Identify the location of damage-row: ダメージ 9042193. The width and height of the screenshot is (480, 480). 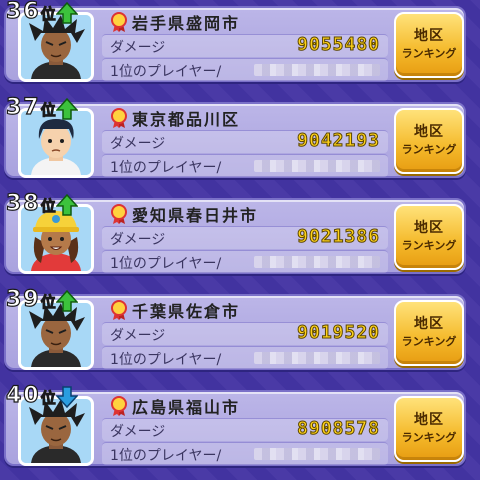
(245, 141).